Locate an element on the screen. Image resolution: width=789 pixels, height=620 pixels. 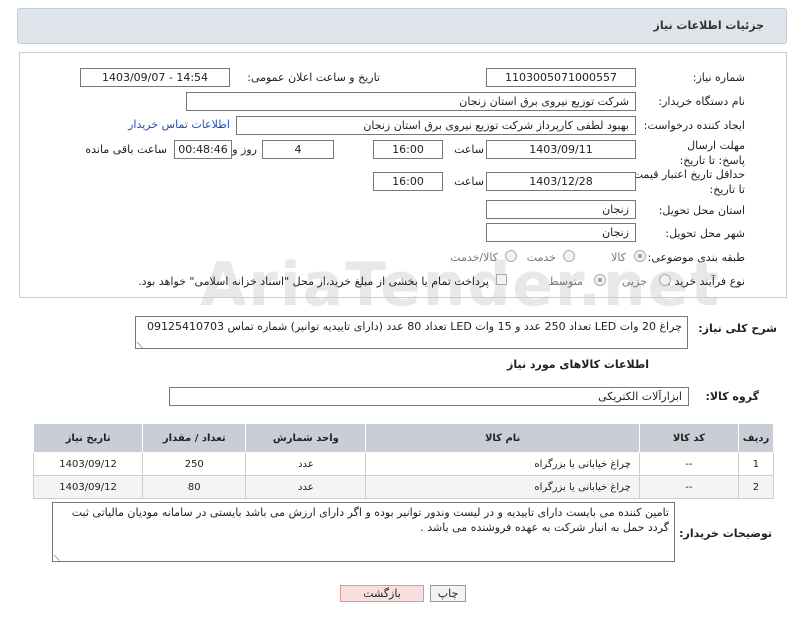
days-label: روز و is located at coordinates (244, 149).